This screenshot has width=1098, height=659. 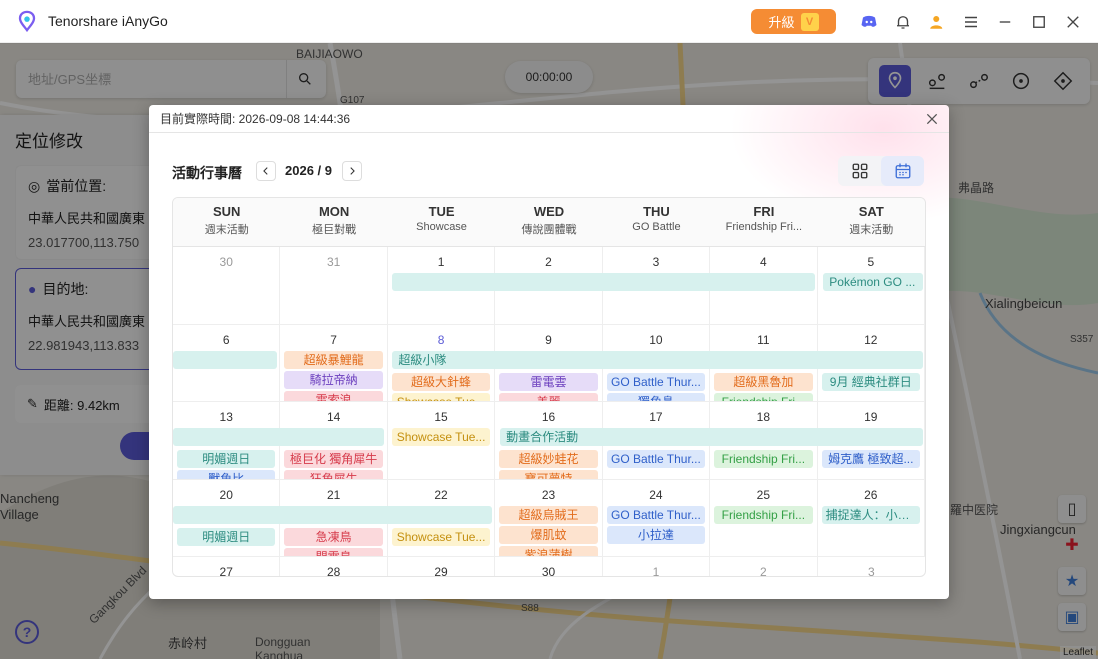 I want to click on weekday-tue: TUE Showcase, so click(x=441, y=222).